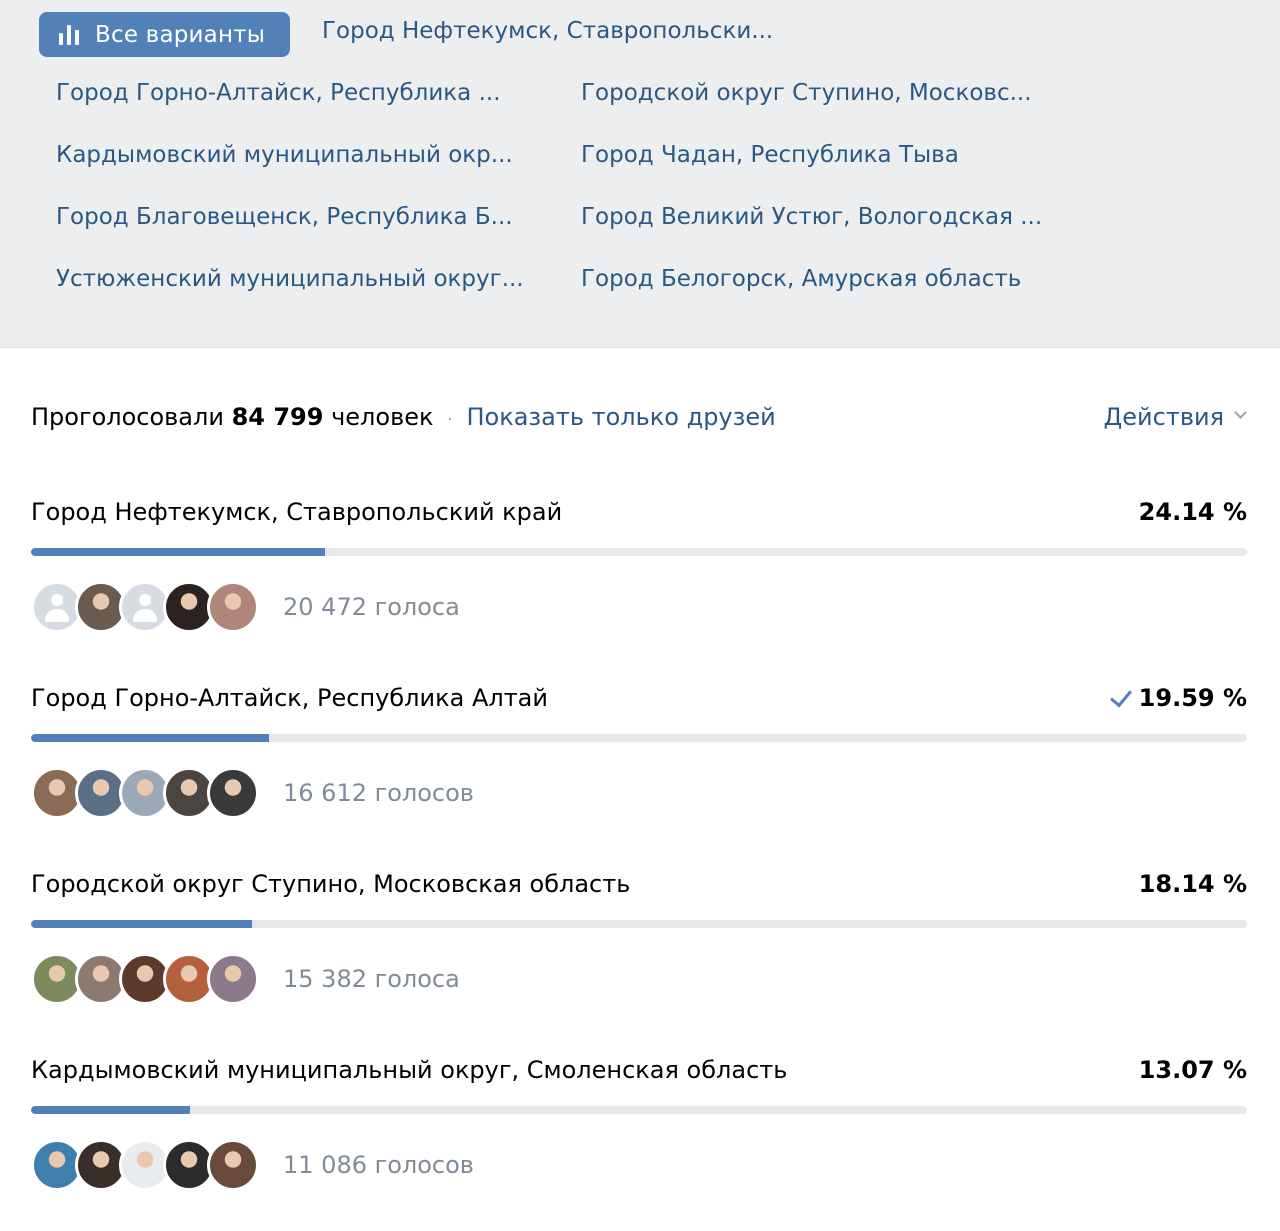 This screenshot has width=1280, height=1231. What do you see at coordinates (180, 34) in the screenshot?
I see `all-variants-label: Все варианты` at bounding box center [180, 34].